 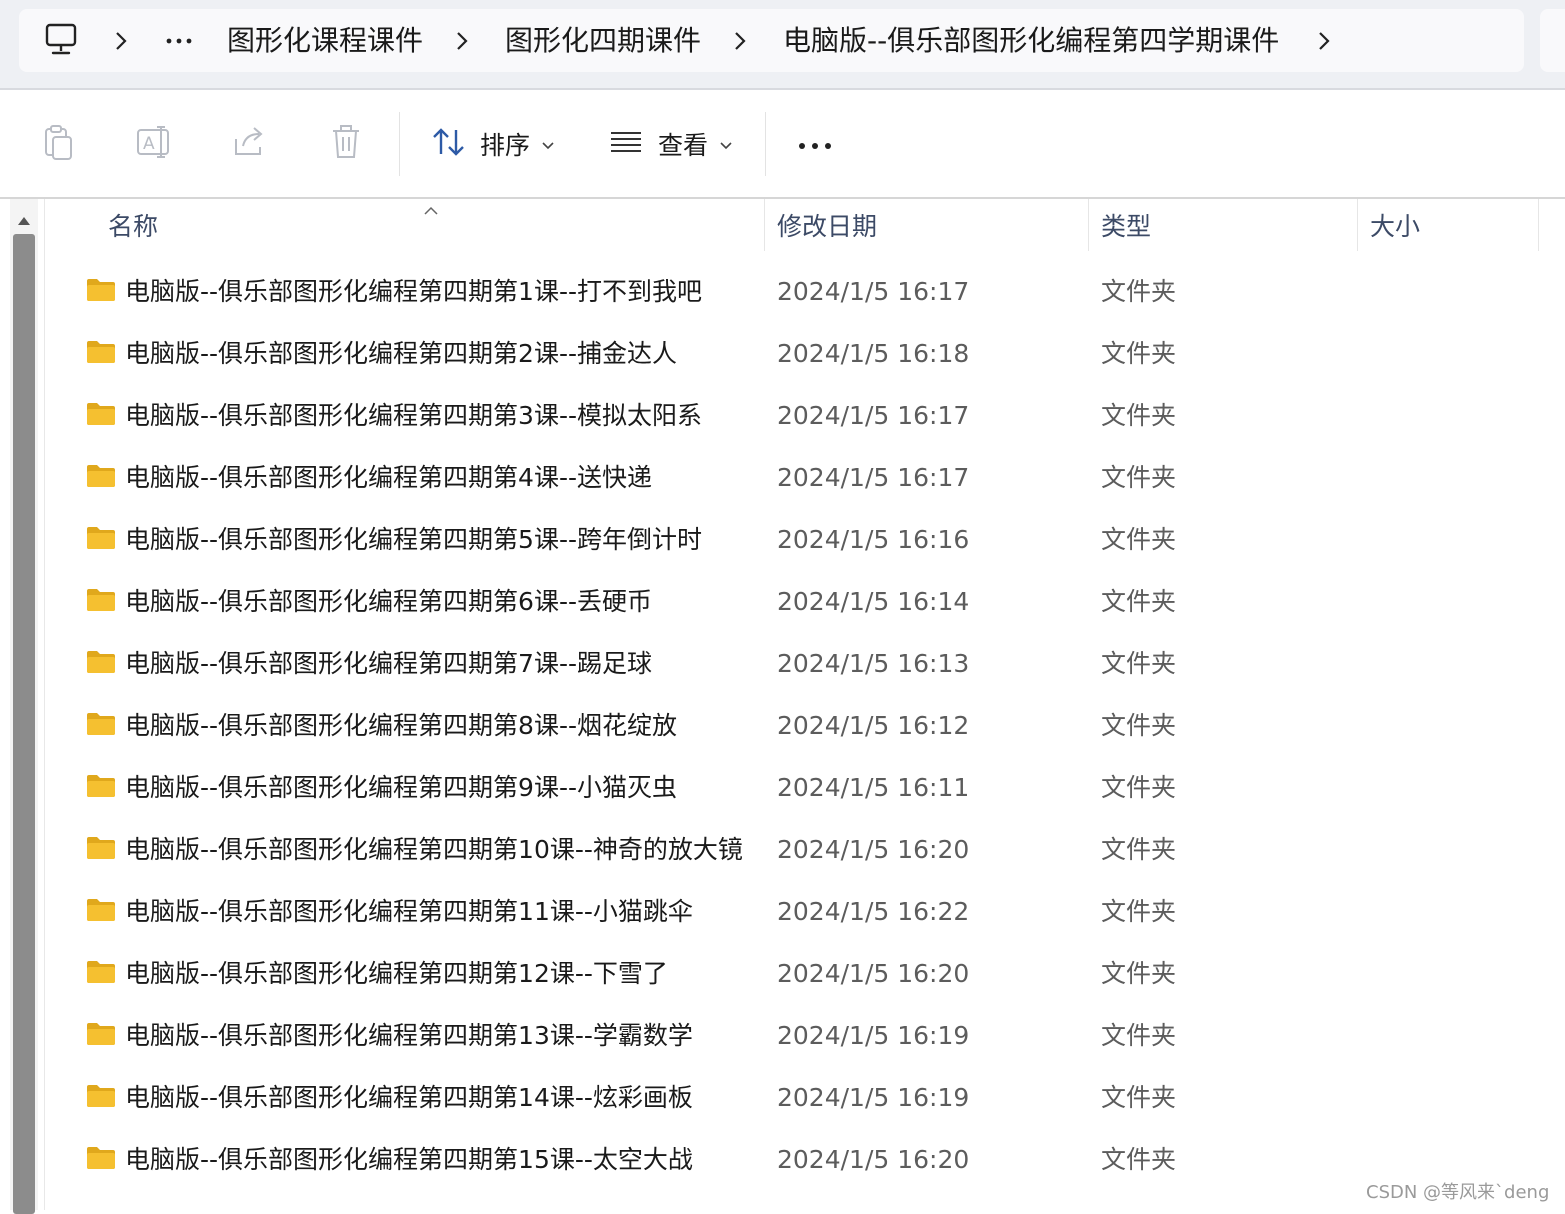 I want to click on scroll-up-arrow-icon, so click(x=24, y=220).